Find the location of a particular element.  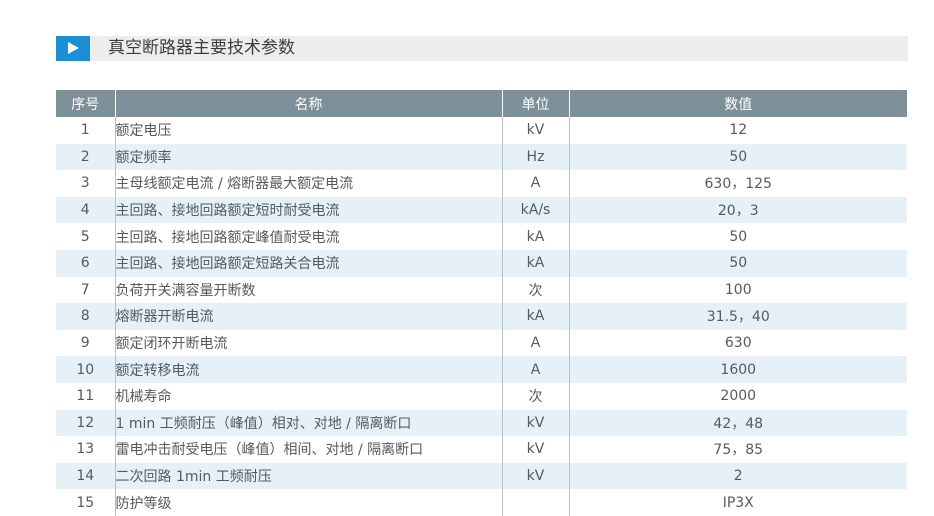

table-row: 5 主回路、接地回路额定峰值耐受电流 kA 50 is located at coordinates (481, 236).